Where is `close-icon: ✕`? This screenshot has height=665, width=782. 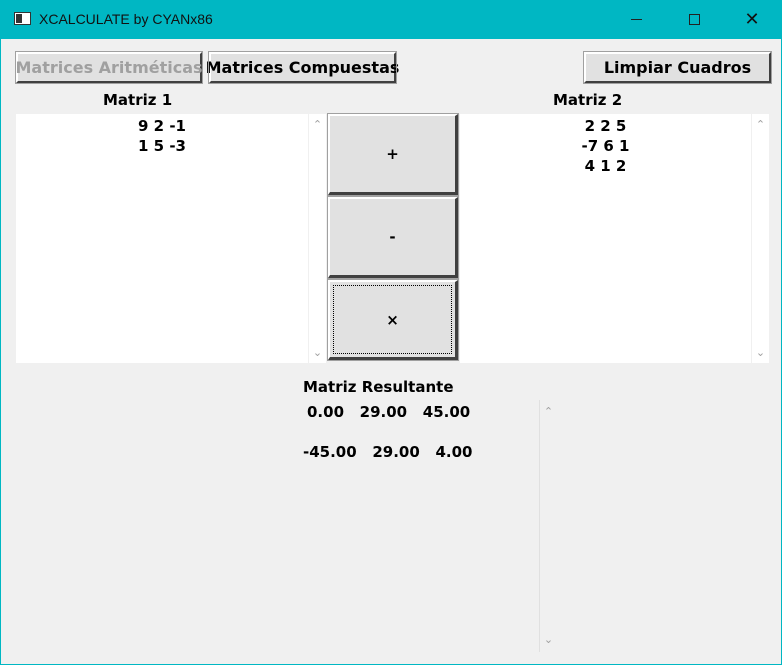
close-icon: ✕ is located at coordinates (752, 19).